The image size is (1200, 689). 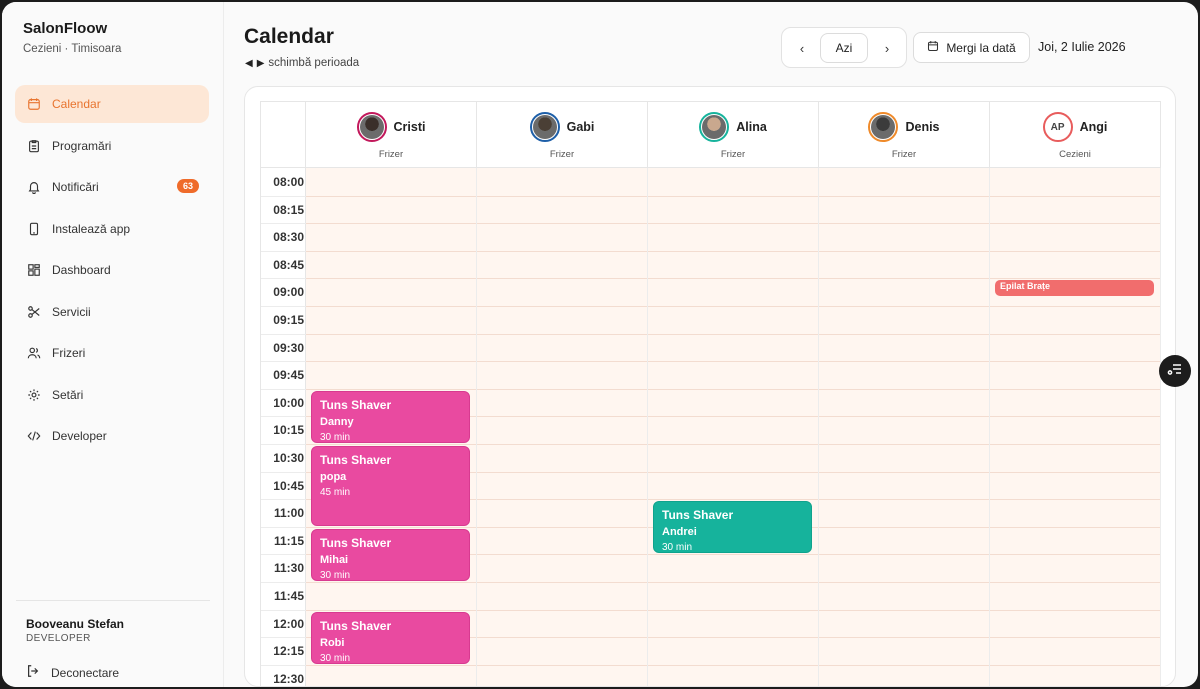 I want to click on sidebar-item-developer: Developer, so click(x=112, y=436).